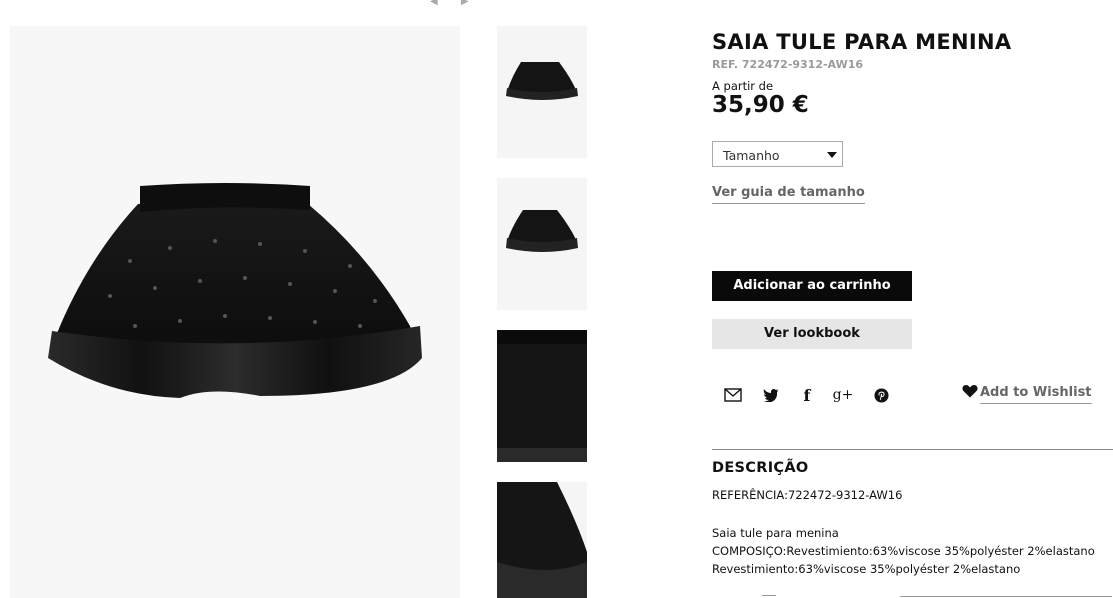 The height and width of the screenshot is (598, 1113). I want to click on add-to-cart-button: Adicionar ao carrinho, so click(812, 286).